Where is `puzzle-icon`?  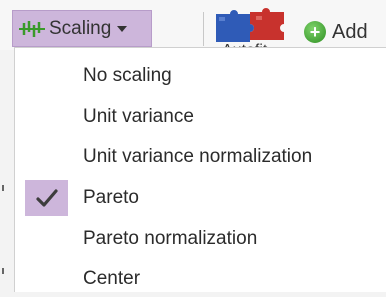
puzzle-icon is located at coordinates (250, 25).